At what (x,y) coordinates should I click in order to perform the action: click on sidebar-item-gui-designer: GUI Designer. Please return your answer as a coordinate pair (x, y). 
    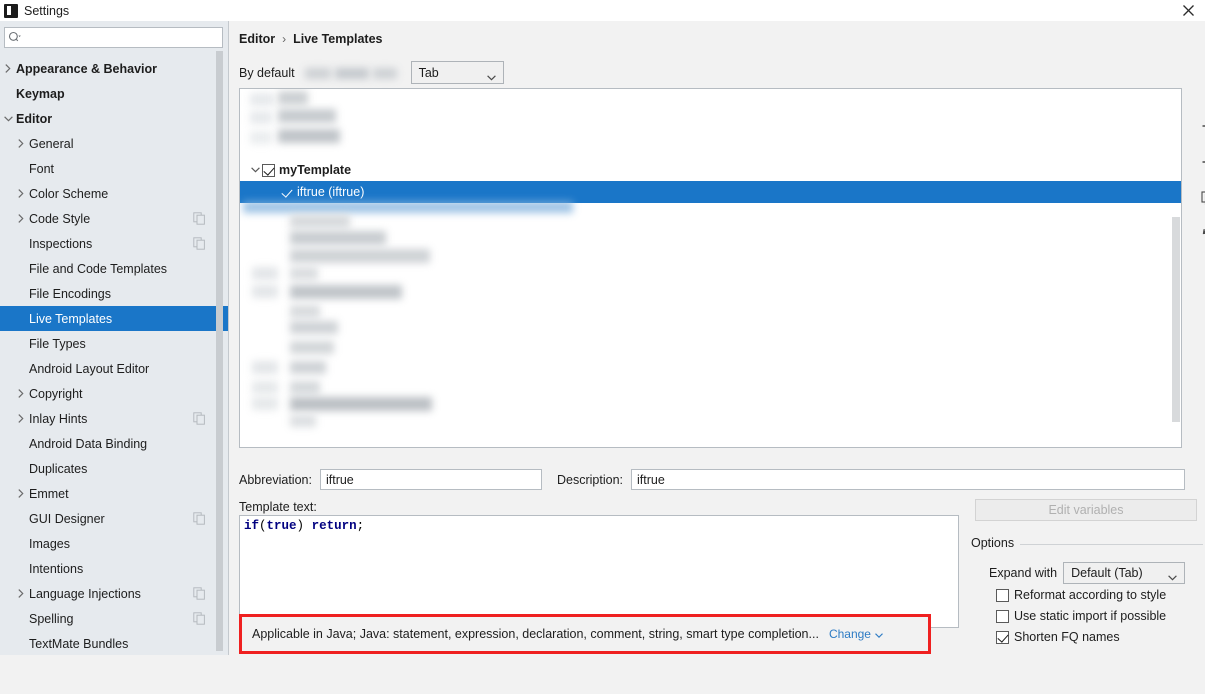
    Looking at the image, I should click on (114, 518).